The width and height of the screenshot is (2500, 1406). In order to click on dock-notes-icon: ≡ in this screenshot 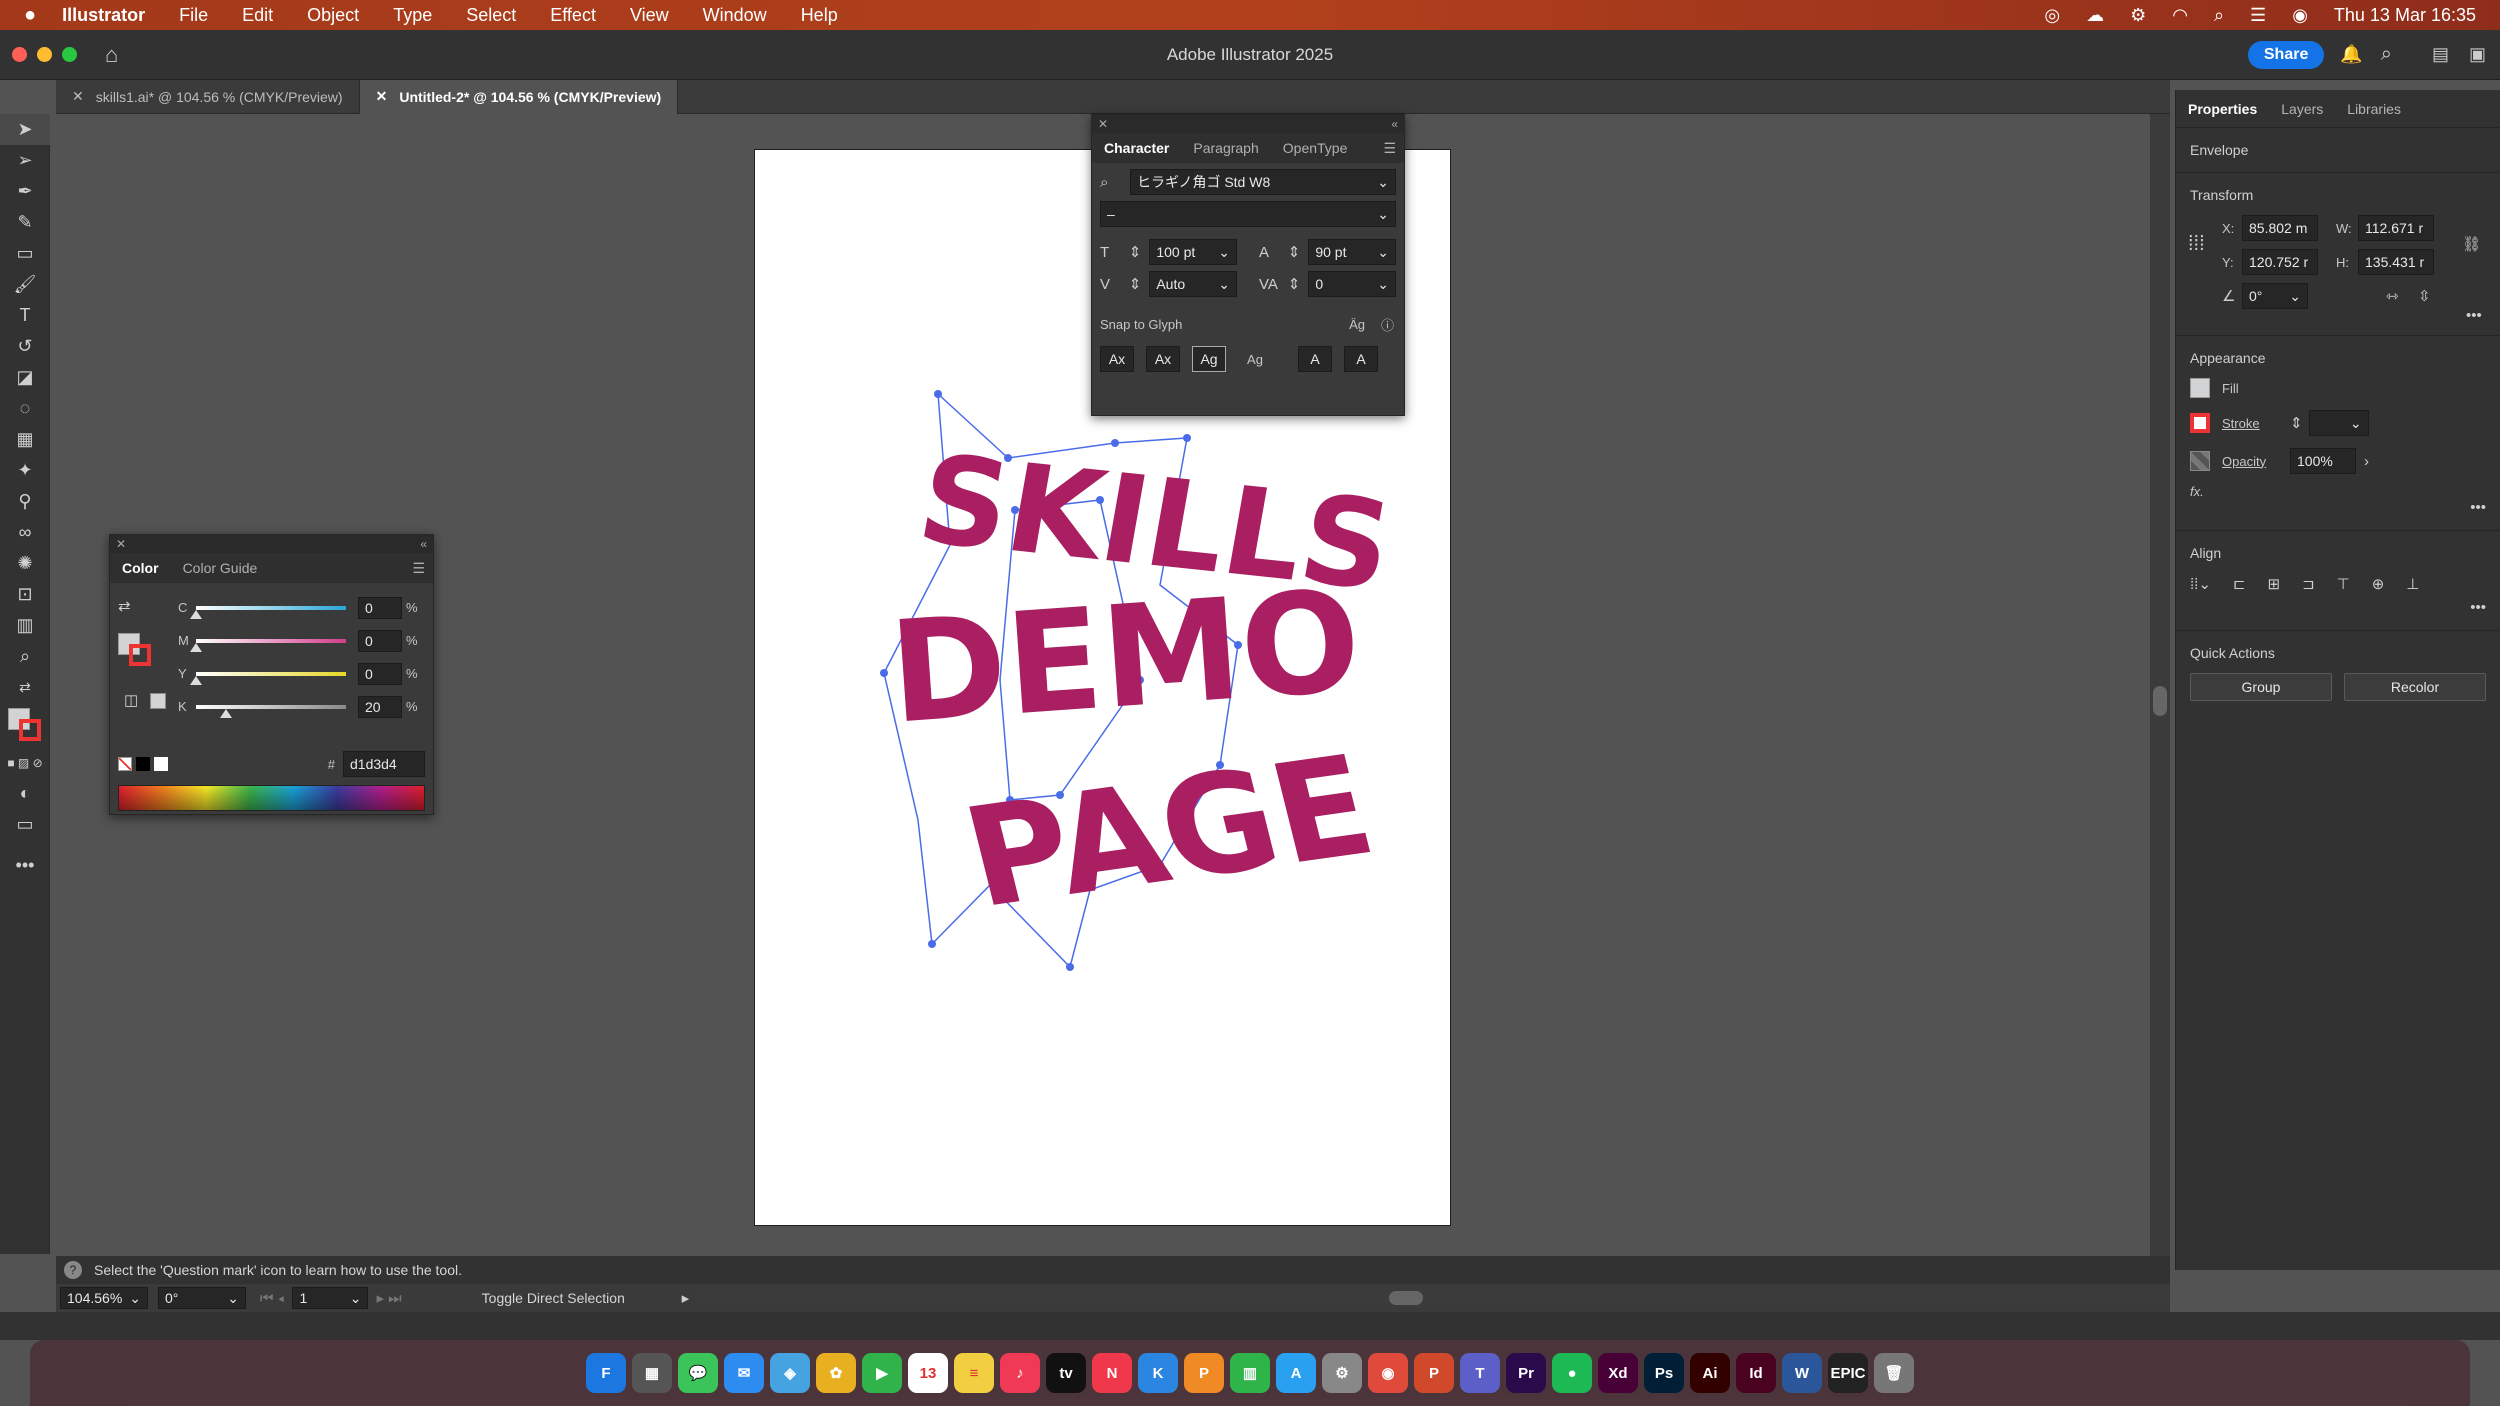, I will do `click(974, 1373)`.